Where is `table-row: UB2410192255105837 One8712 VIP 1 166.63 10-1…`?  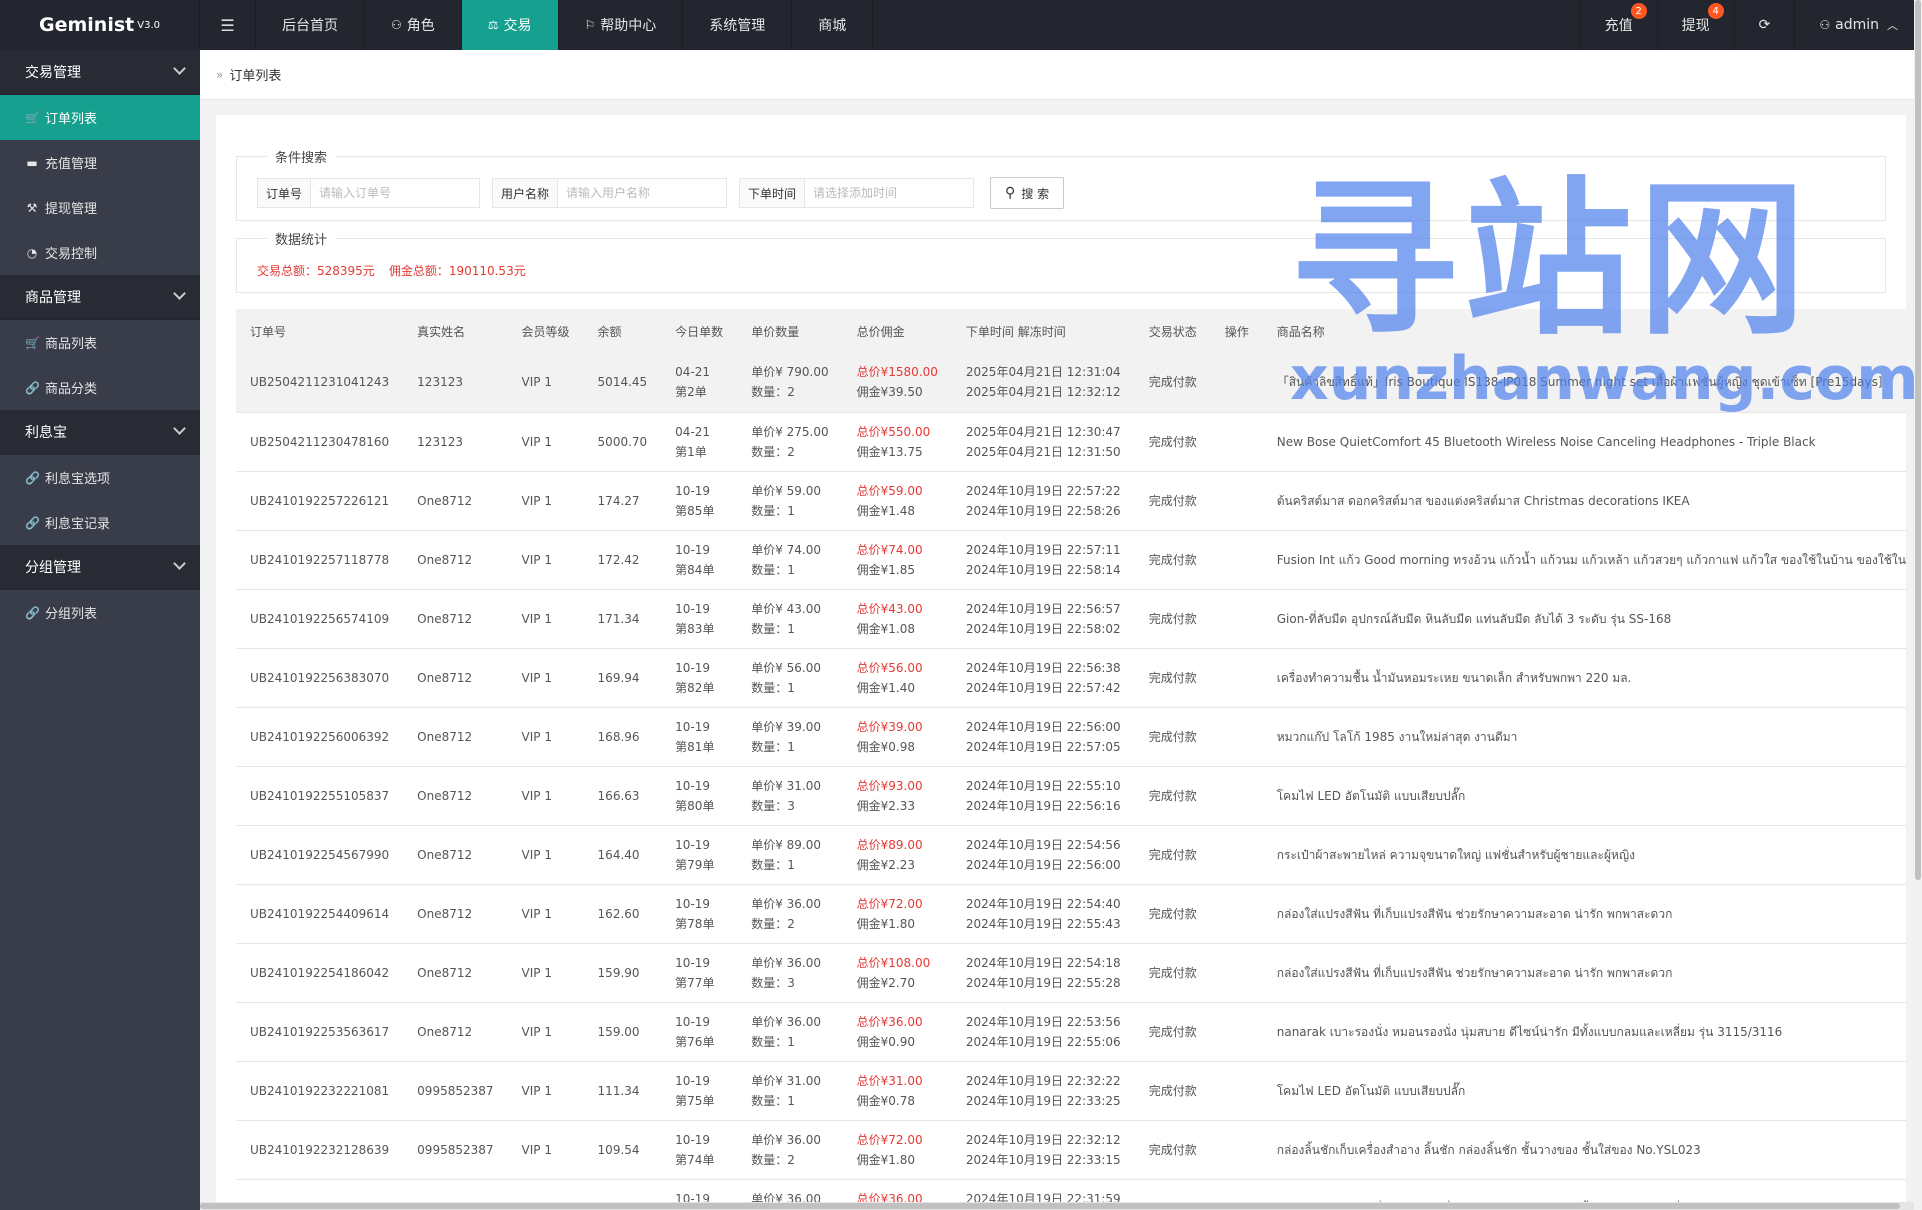 table-row: UB2410192255105837 One8712 VIP 1 166.63 10-1… is located at coordinates (1071, 796).